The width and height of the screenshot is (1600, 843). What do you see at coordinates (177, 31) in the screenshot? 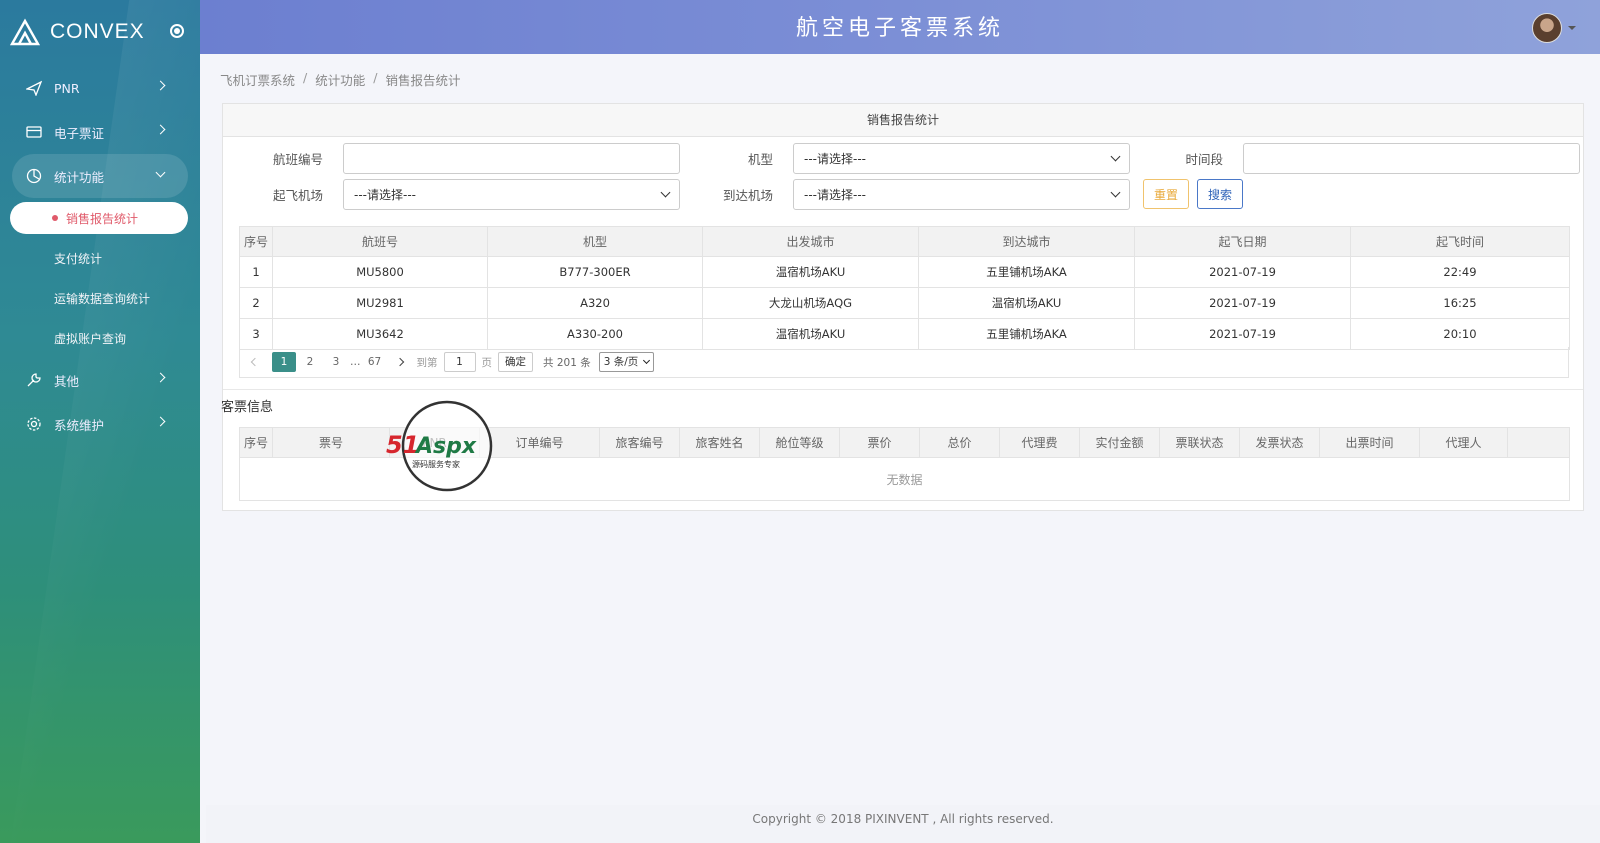
I see `sidebar-toggle-icon` at bounding box center [177, 31].